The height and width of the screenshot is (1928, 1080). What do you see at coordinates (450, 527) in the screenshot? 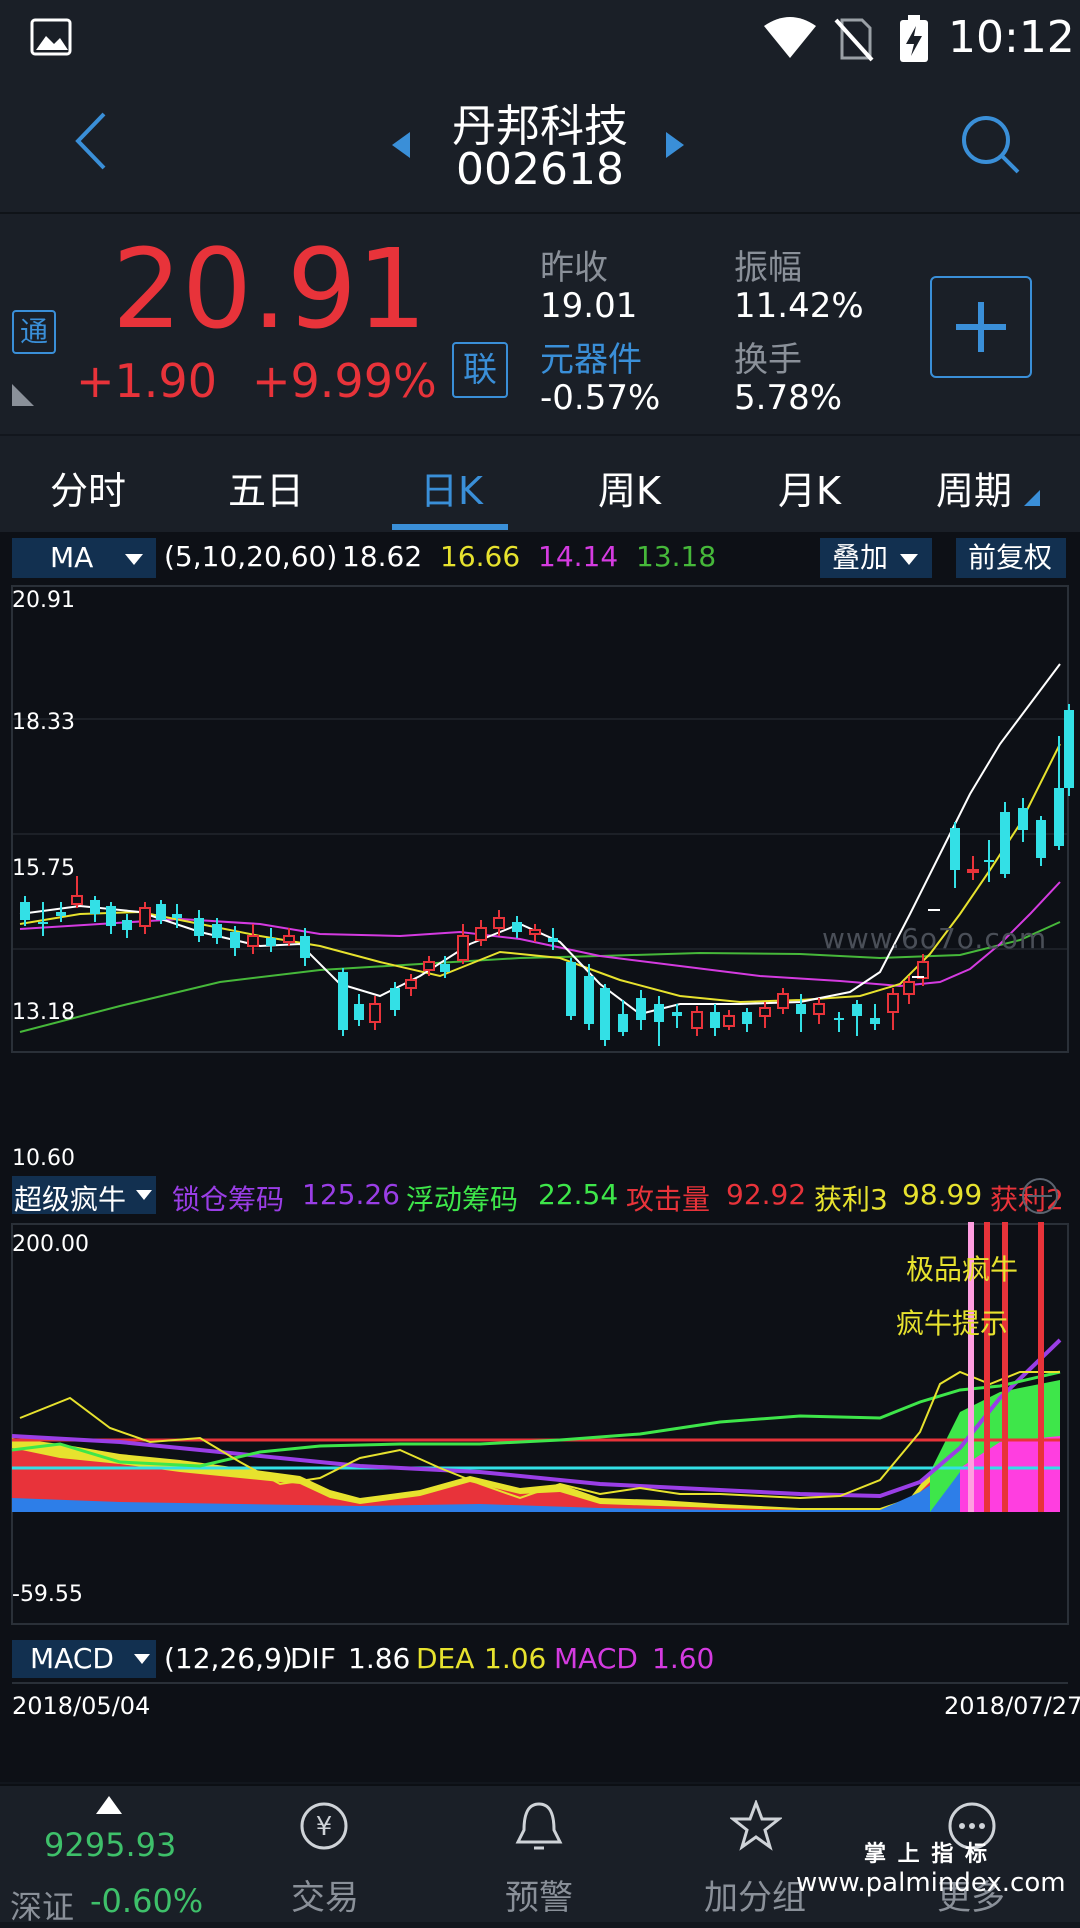
I see `tab-active-indicator` at bounding box center [450, 527].